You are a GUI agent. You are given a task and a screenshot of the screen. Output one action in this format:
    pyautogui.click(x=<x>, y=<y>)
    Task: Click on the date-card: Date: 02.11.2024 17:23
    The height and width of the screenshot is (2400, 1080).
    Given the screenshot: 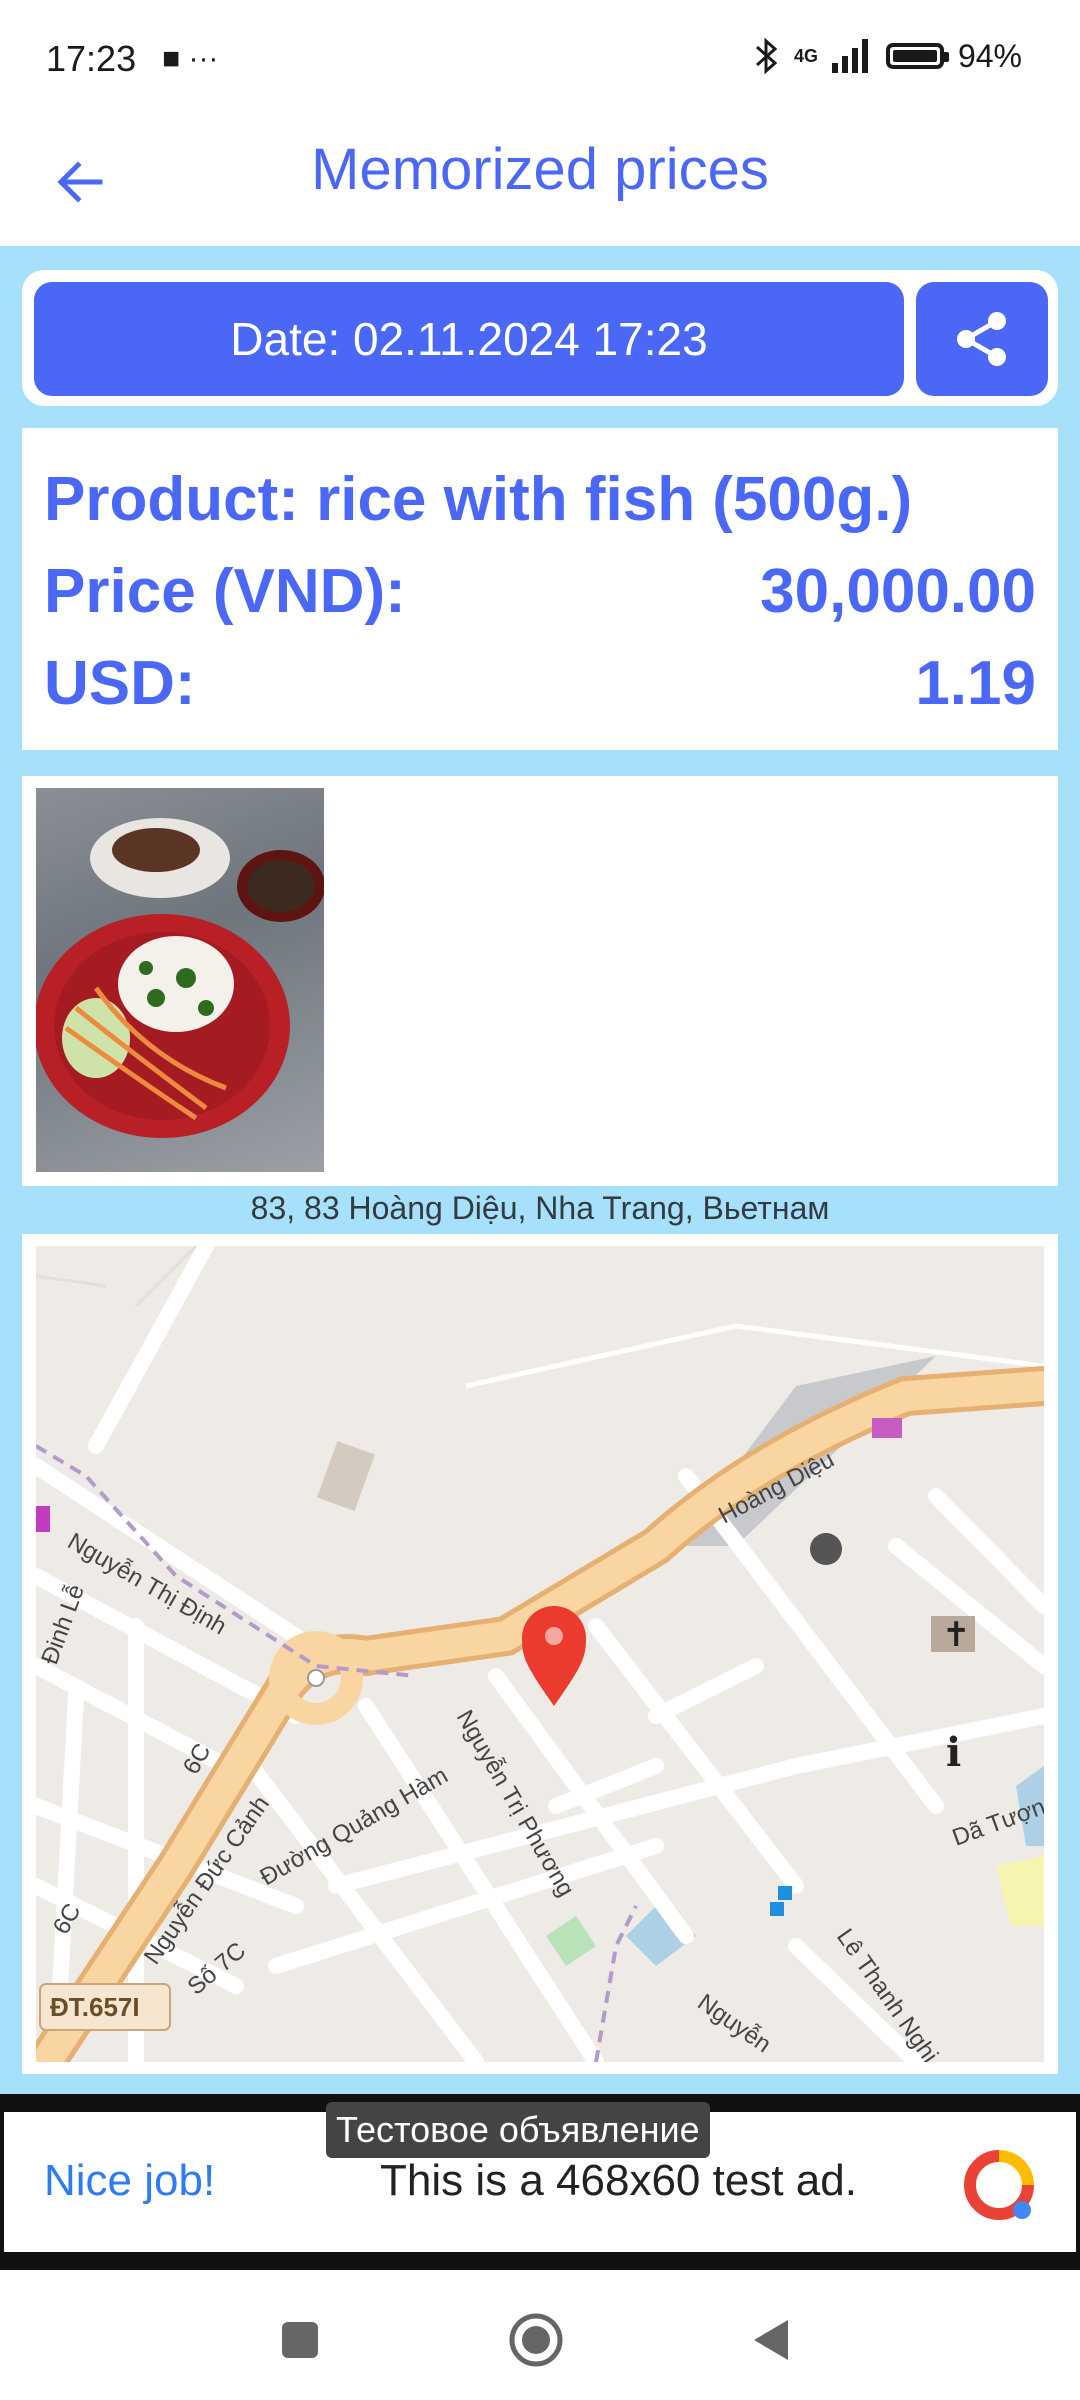 What is the action you would take?
    pyautogui.click(x=540, y=338)
    